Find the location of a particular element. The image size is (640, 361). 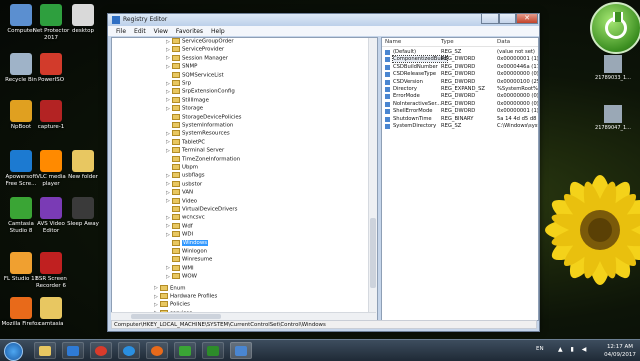

taskbar-explorer is located at coordinates (45, 350).